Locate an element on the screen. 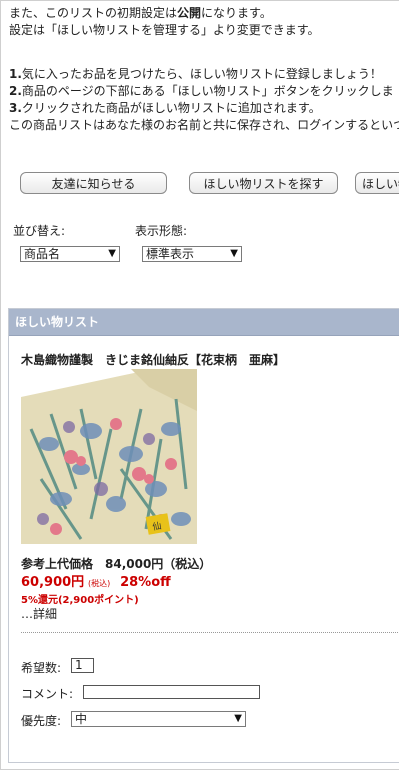  comment-input is located at coordinates (171, 692).